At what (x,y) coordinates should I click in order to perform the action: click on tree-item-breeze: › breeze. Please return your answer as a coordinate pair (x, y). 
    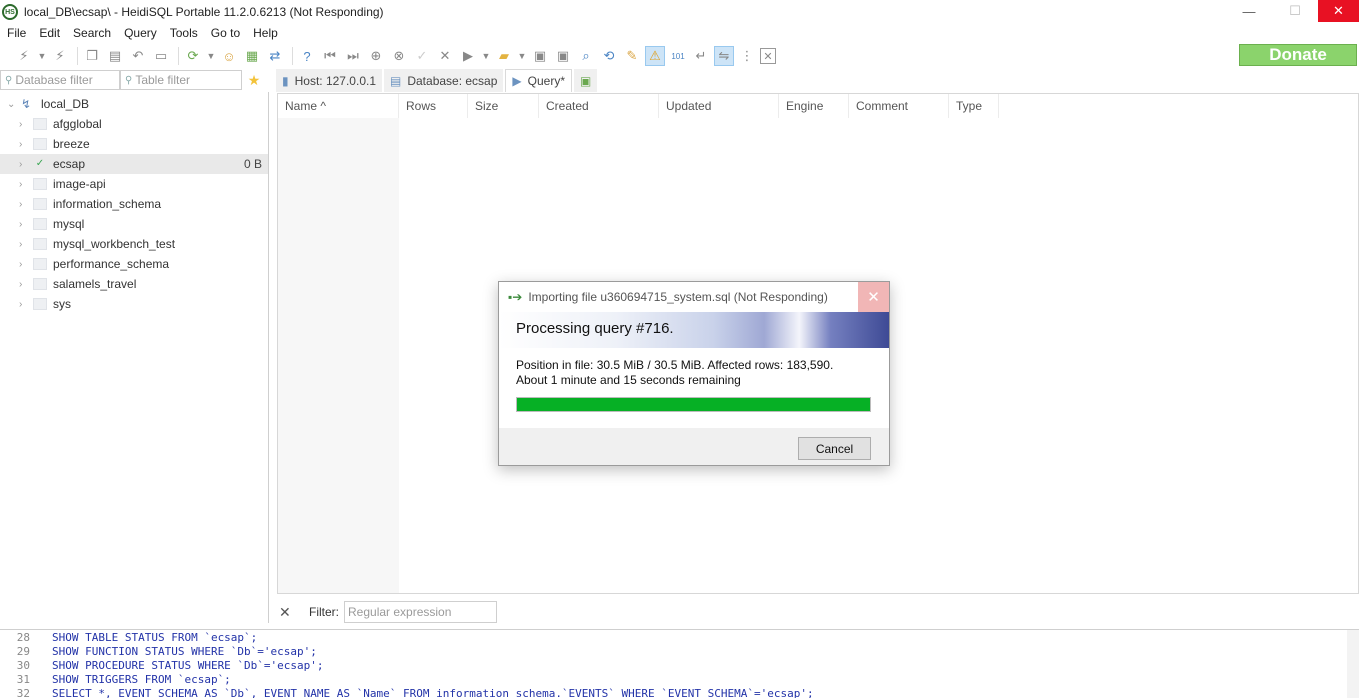
    Looking at the image, I should click on (134, 144).